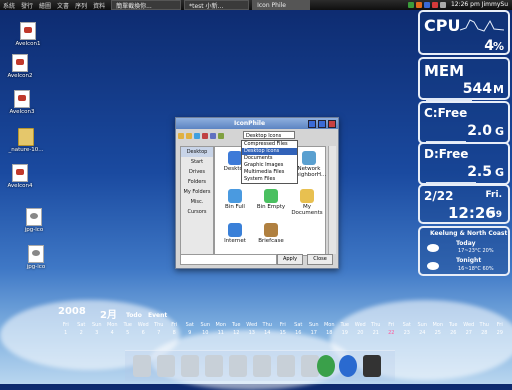 Image resolution: width=512 pixels, height=390 pixels. Describe the element at coordinates (206, 333) in the screenshot. I see `calendar-date: 10` at that location.